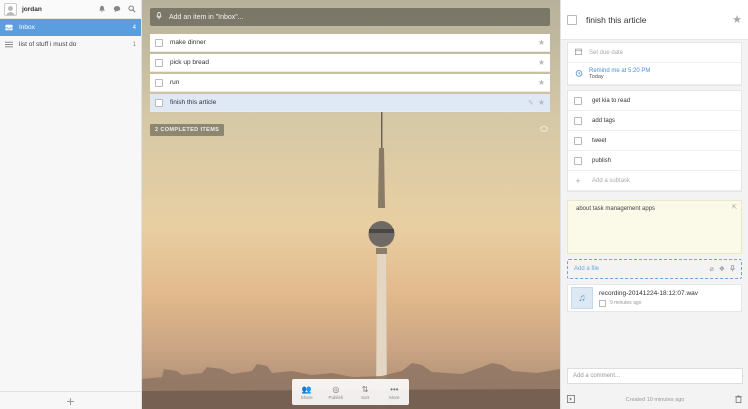 The width and height of the screenshot is (748, 409). Describe the element at coordinates (578, 52) in the screenshot. I see `calendar-icon` at that location.